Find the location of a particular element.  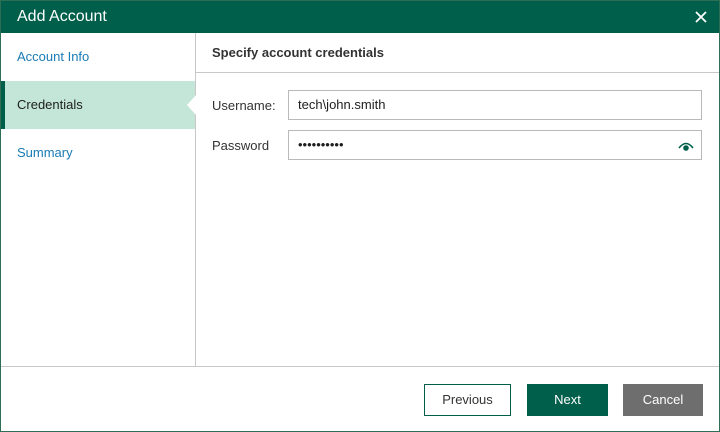

password-field: •••••••••• is located at coordinates (495, 145).